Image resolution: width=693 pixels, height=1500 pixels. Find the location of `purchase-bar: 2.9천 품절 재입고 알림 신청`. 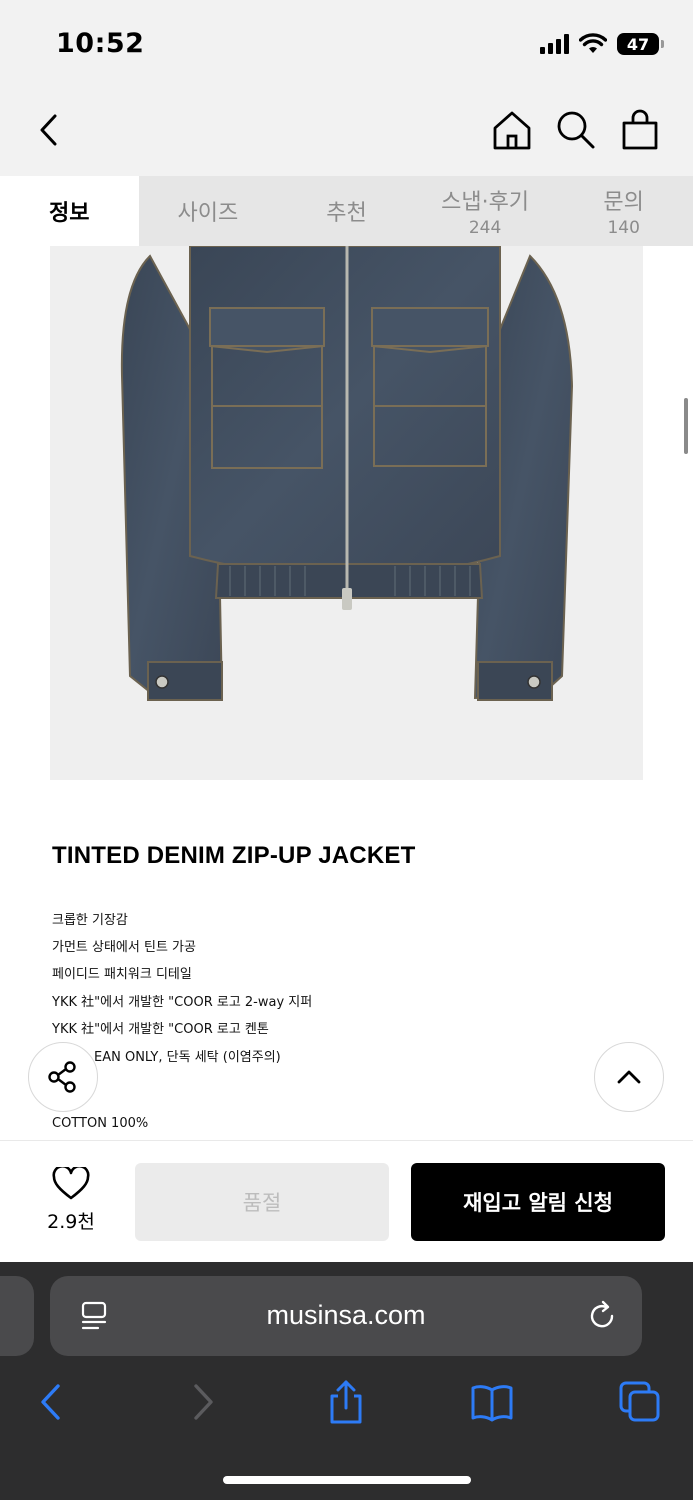

purchase-bar: 2.9천 품절 재입고 알림 신청 is located at coordinates (346, 1201).